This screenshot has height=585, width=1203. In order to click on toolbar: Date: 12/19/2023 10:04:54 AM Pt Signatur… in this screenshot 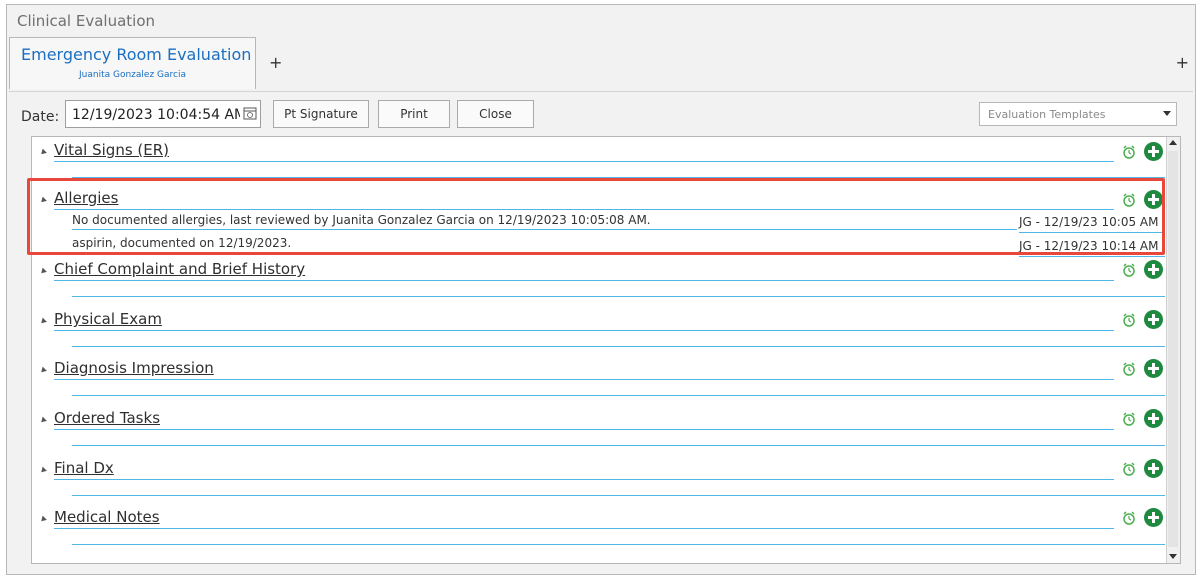, I will do `click(601, 112)`.